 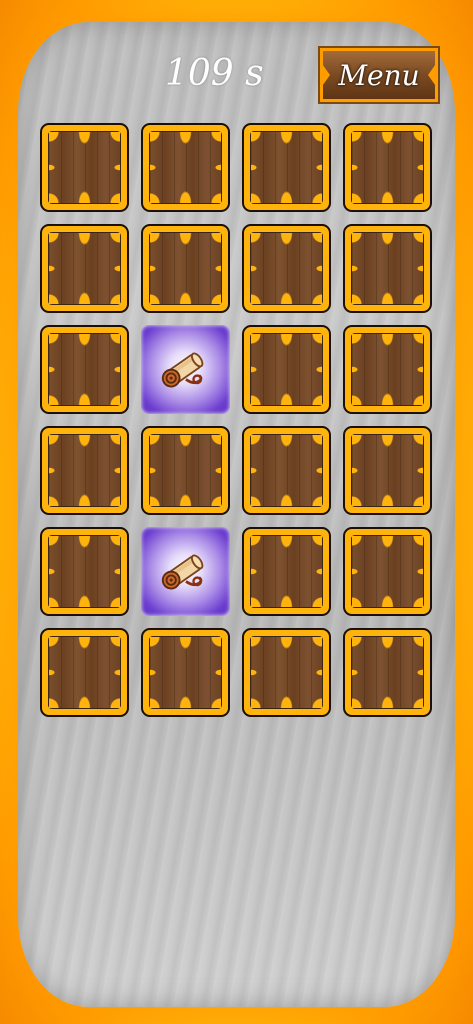 I want to click on menu-button: Menu, so click(x=379, y=75).